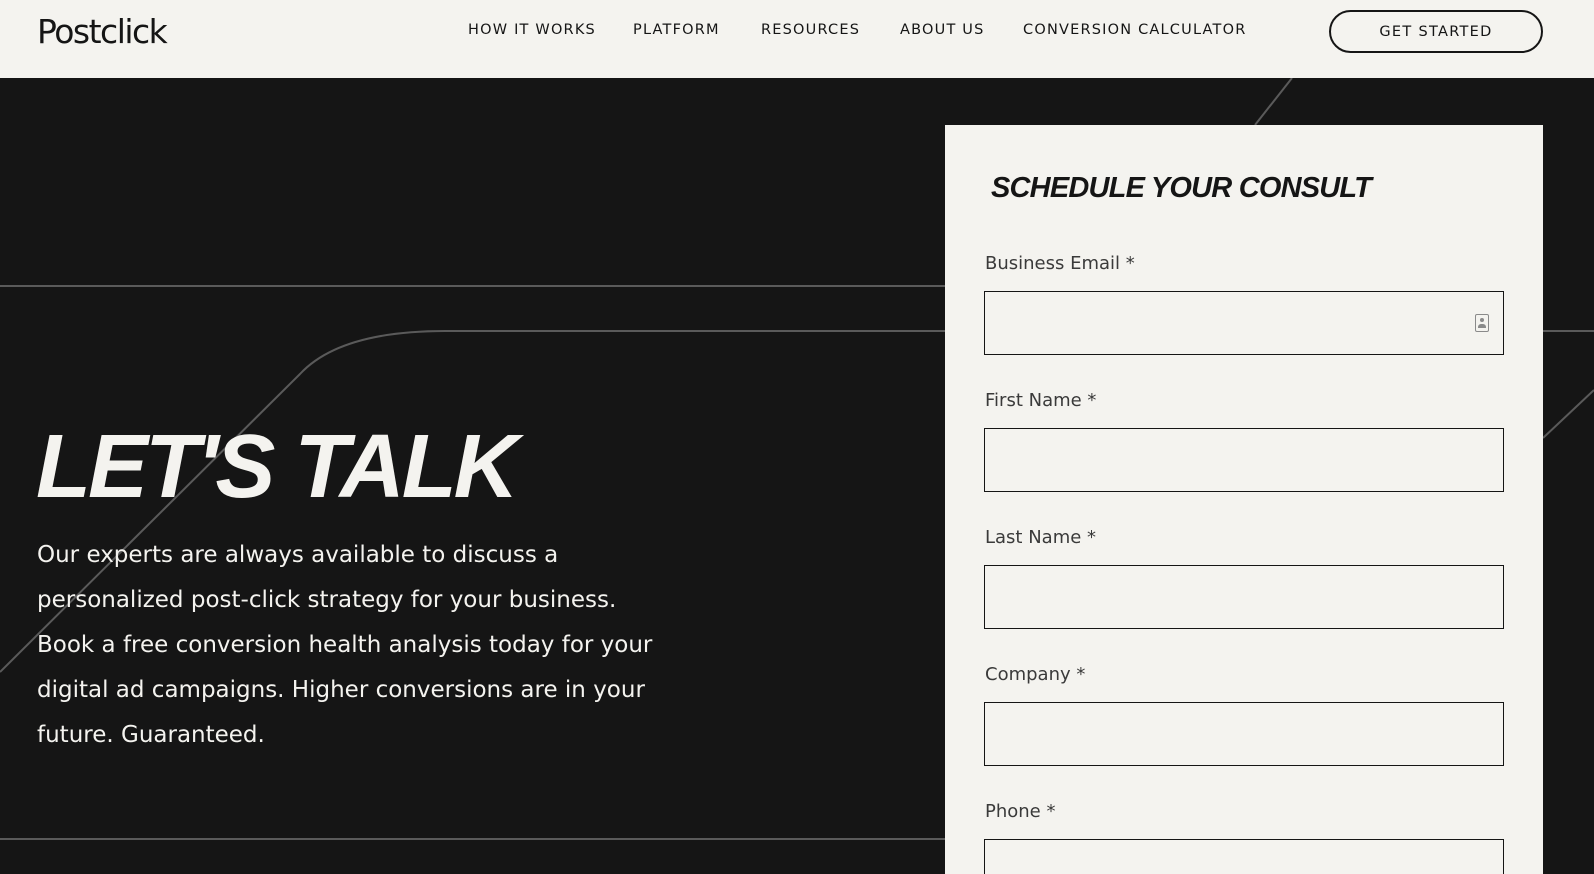 This screenshot has width=1594, height=874. Describe the element at coordinates (1135, 30) in the screenshot. I see `nav-conversion-calculator: CONVERSION CALCULATOR` at that location.